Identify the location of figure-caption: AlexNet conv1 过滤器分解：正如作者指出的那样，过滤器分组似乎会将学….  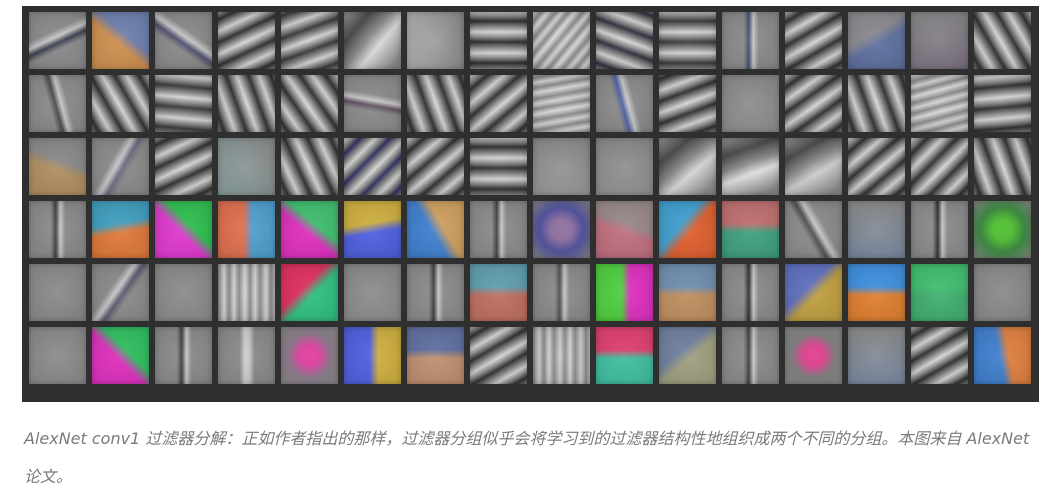
(527, 457).